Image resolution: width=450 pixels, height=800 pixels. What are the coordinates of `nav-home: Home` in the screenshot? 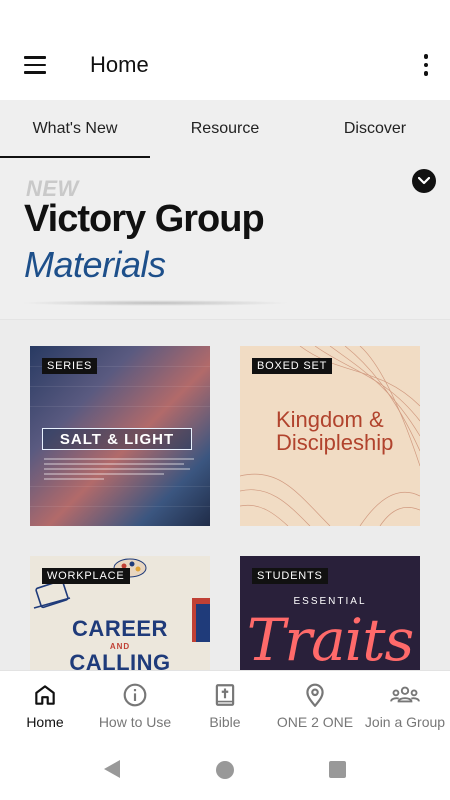 It's located at (45, 705).